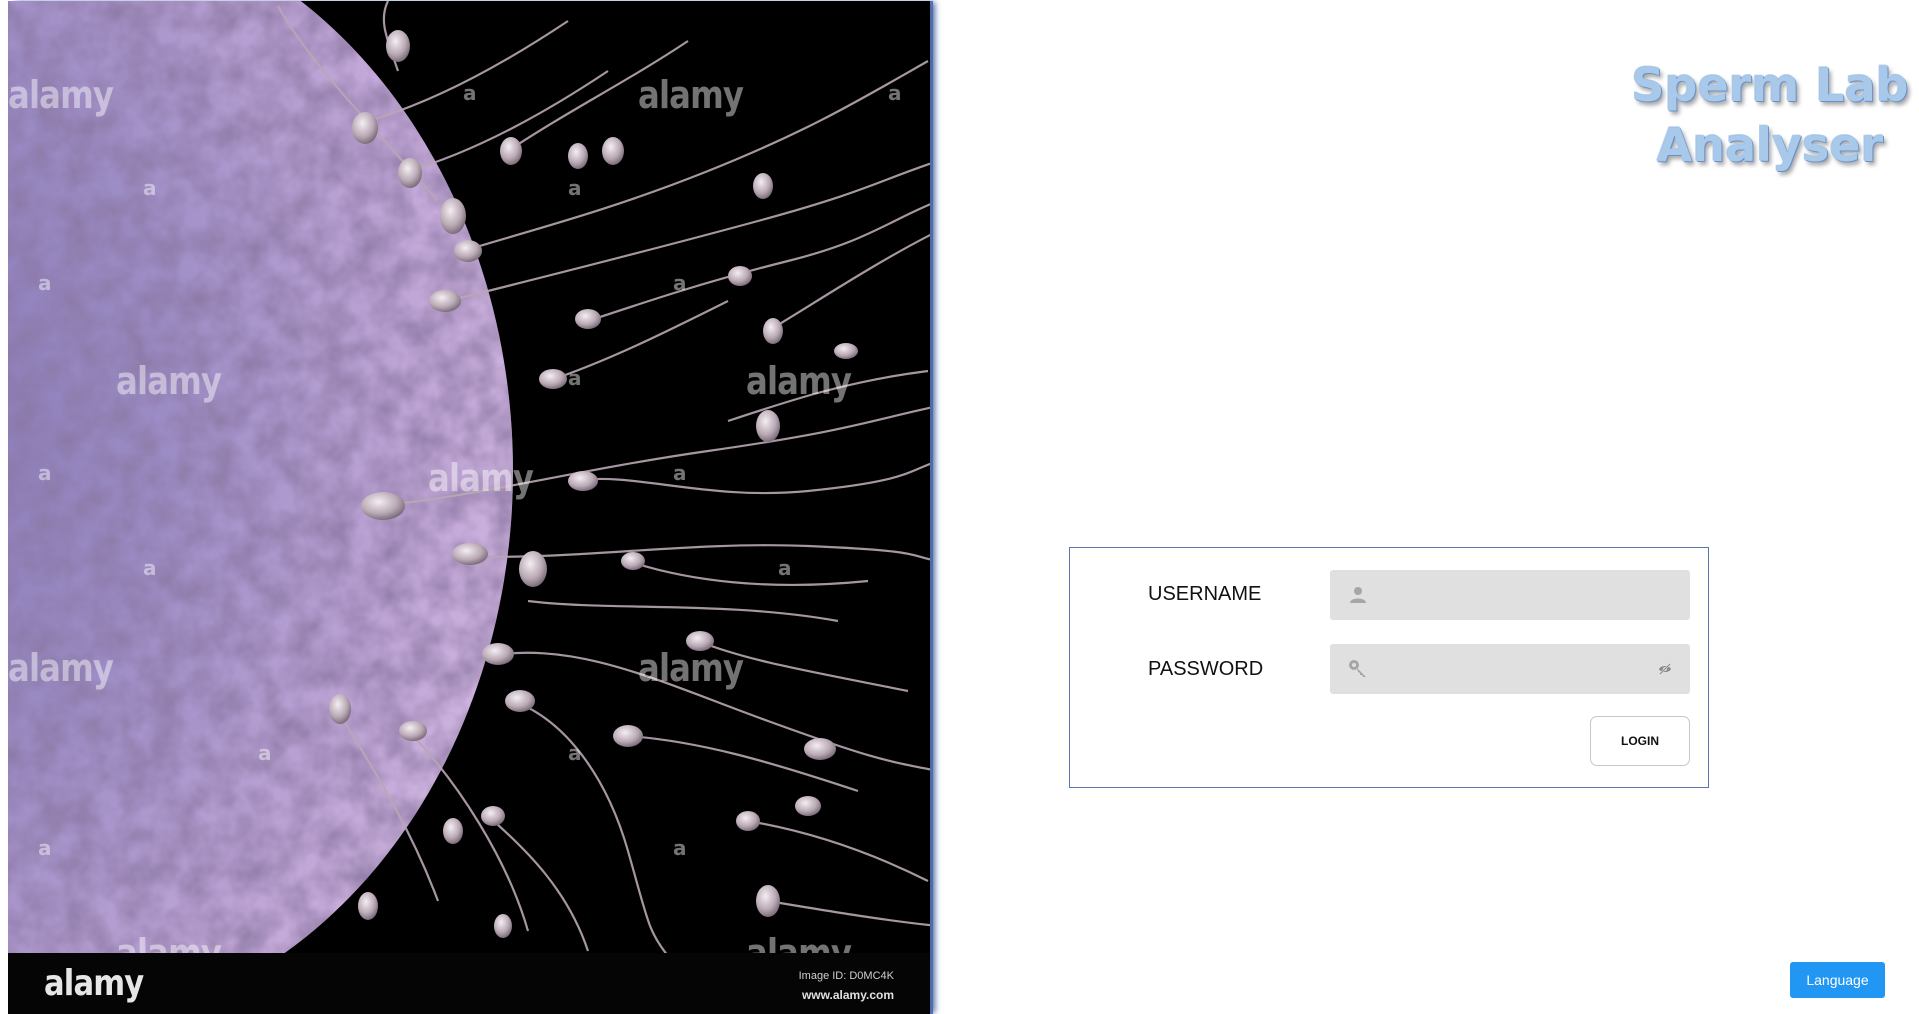 The height and width of the screenshot is (1014, 1919). I want to click on language-button: Language, so click(1837, 980).